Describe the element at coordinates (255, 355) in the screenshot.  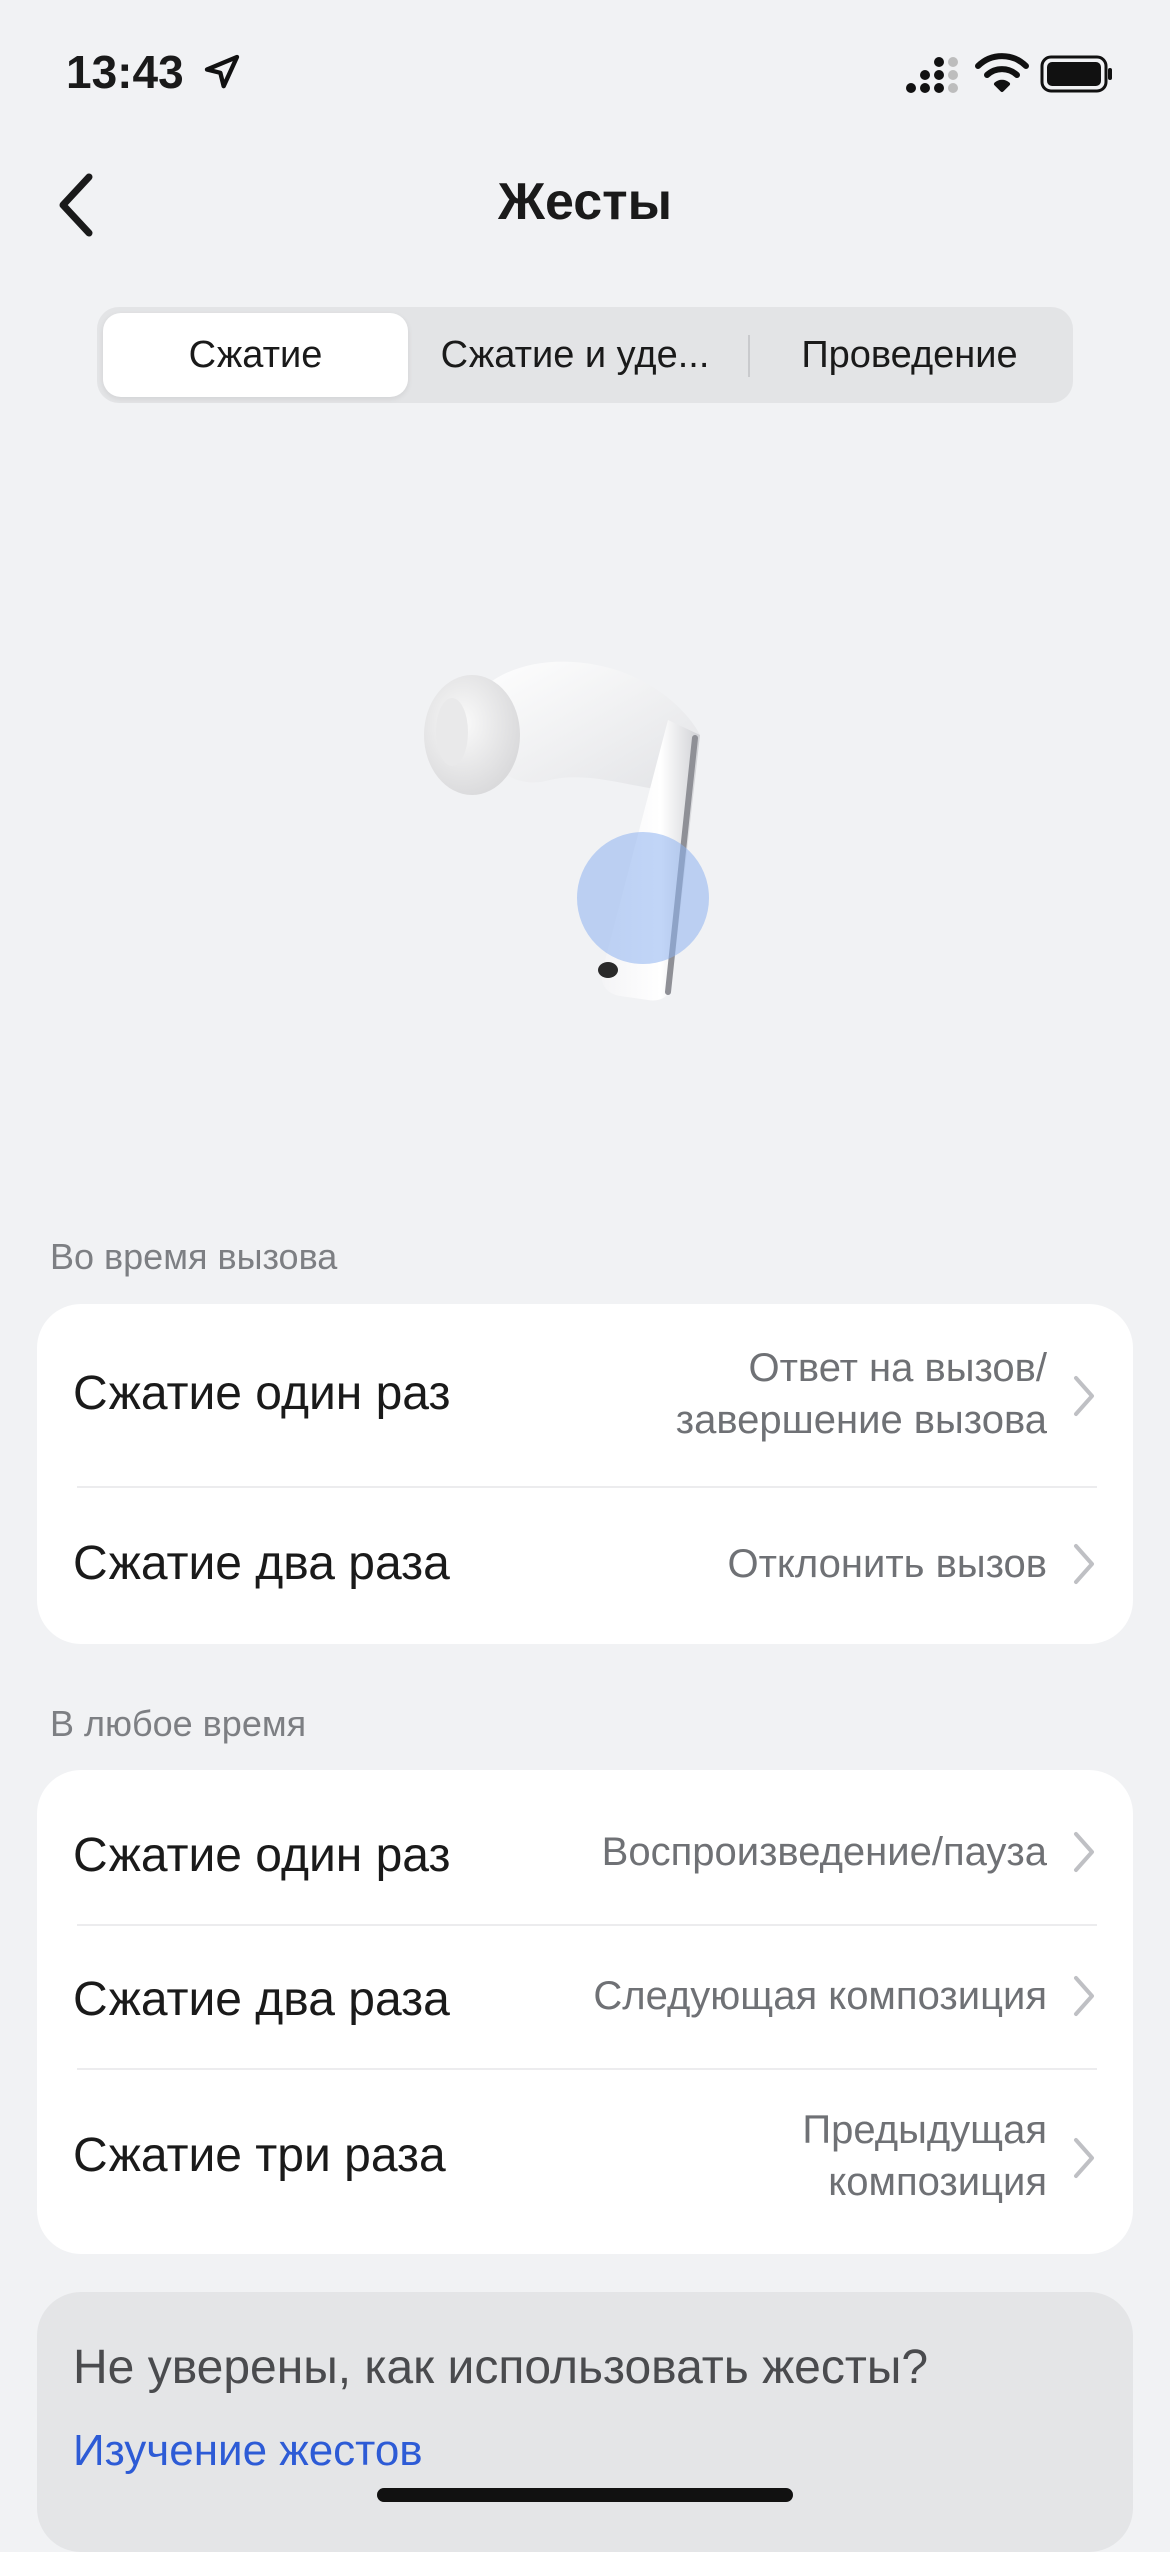
I see `tab-squeeze: Сжатие` at that location.